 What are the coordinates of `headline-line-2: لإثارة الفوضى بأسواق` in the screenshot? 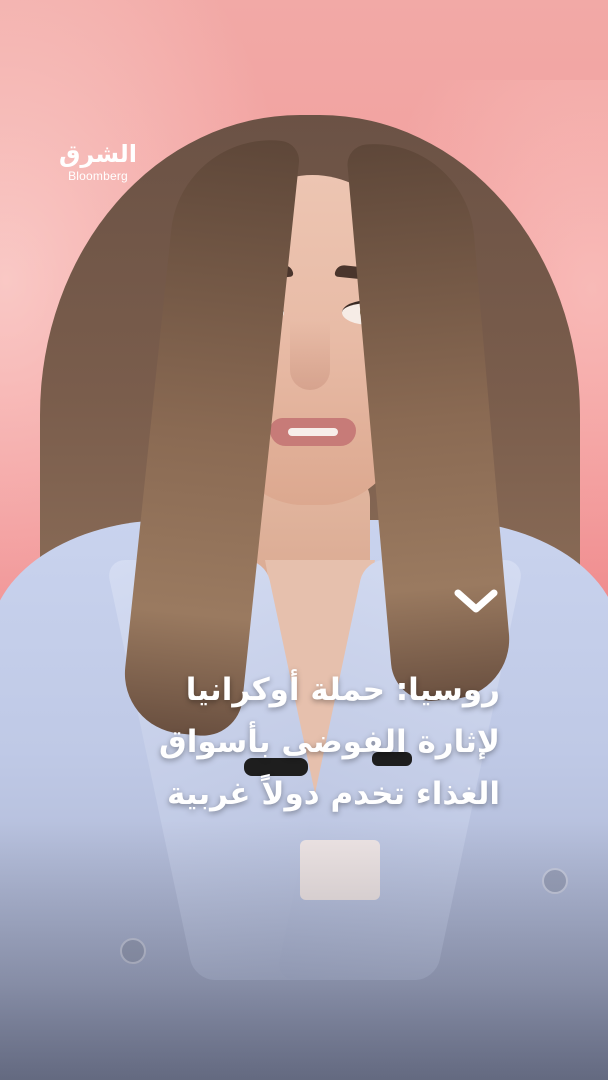 It's located at (329, 742).